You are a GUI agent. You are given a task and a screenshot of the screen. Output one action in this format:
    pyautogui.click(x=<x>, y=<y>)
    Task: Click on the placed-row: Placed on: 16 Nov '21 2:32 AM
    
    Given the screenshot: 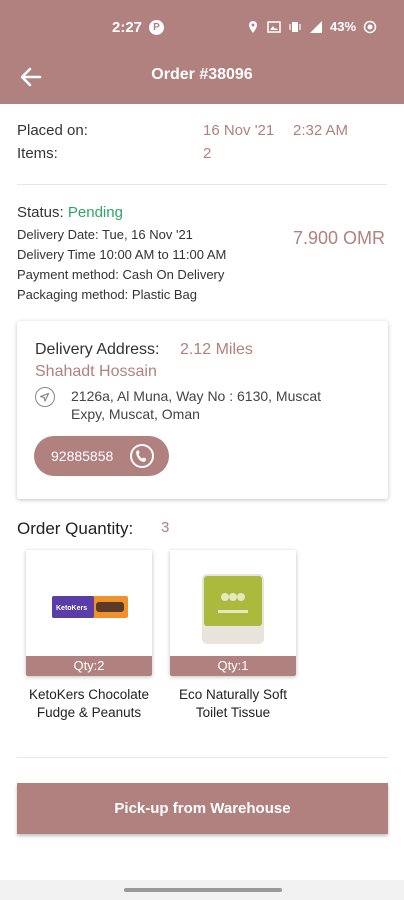 What is the action you would take?
    pyautogui.click(x=202, y=133)
    